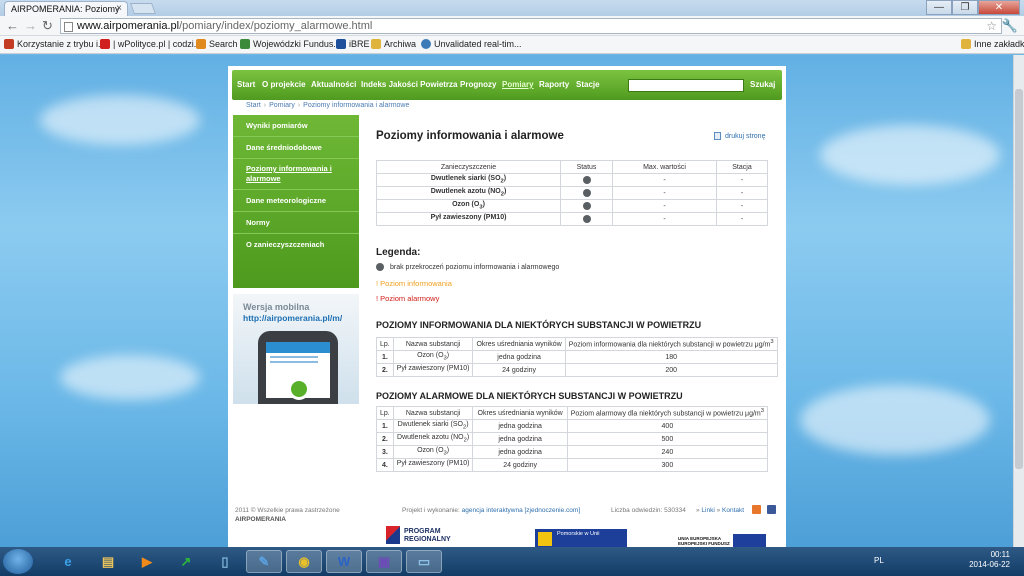 The height and width of the screenshot is (576, 1024). What do you see at coordinates (756, 509) in the screenshot?
I see `rss-icon` at bounding box center [756, 509].